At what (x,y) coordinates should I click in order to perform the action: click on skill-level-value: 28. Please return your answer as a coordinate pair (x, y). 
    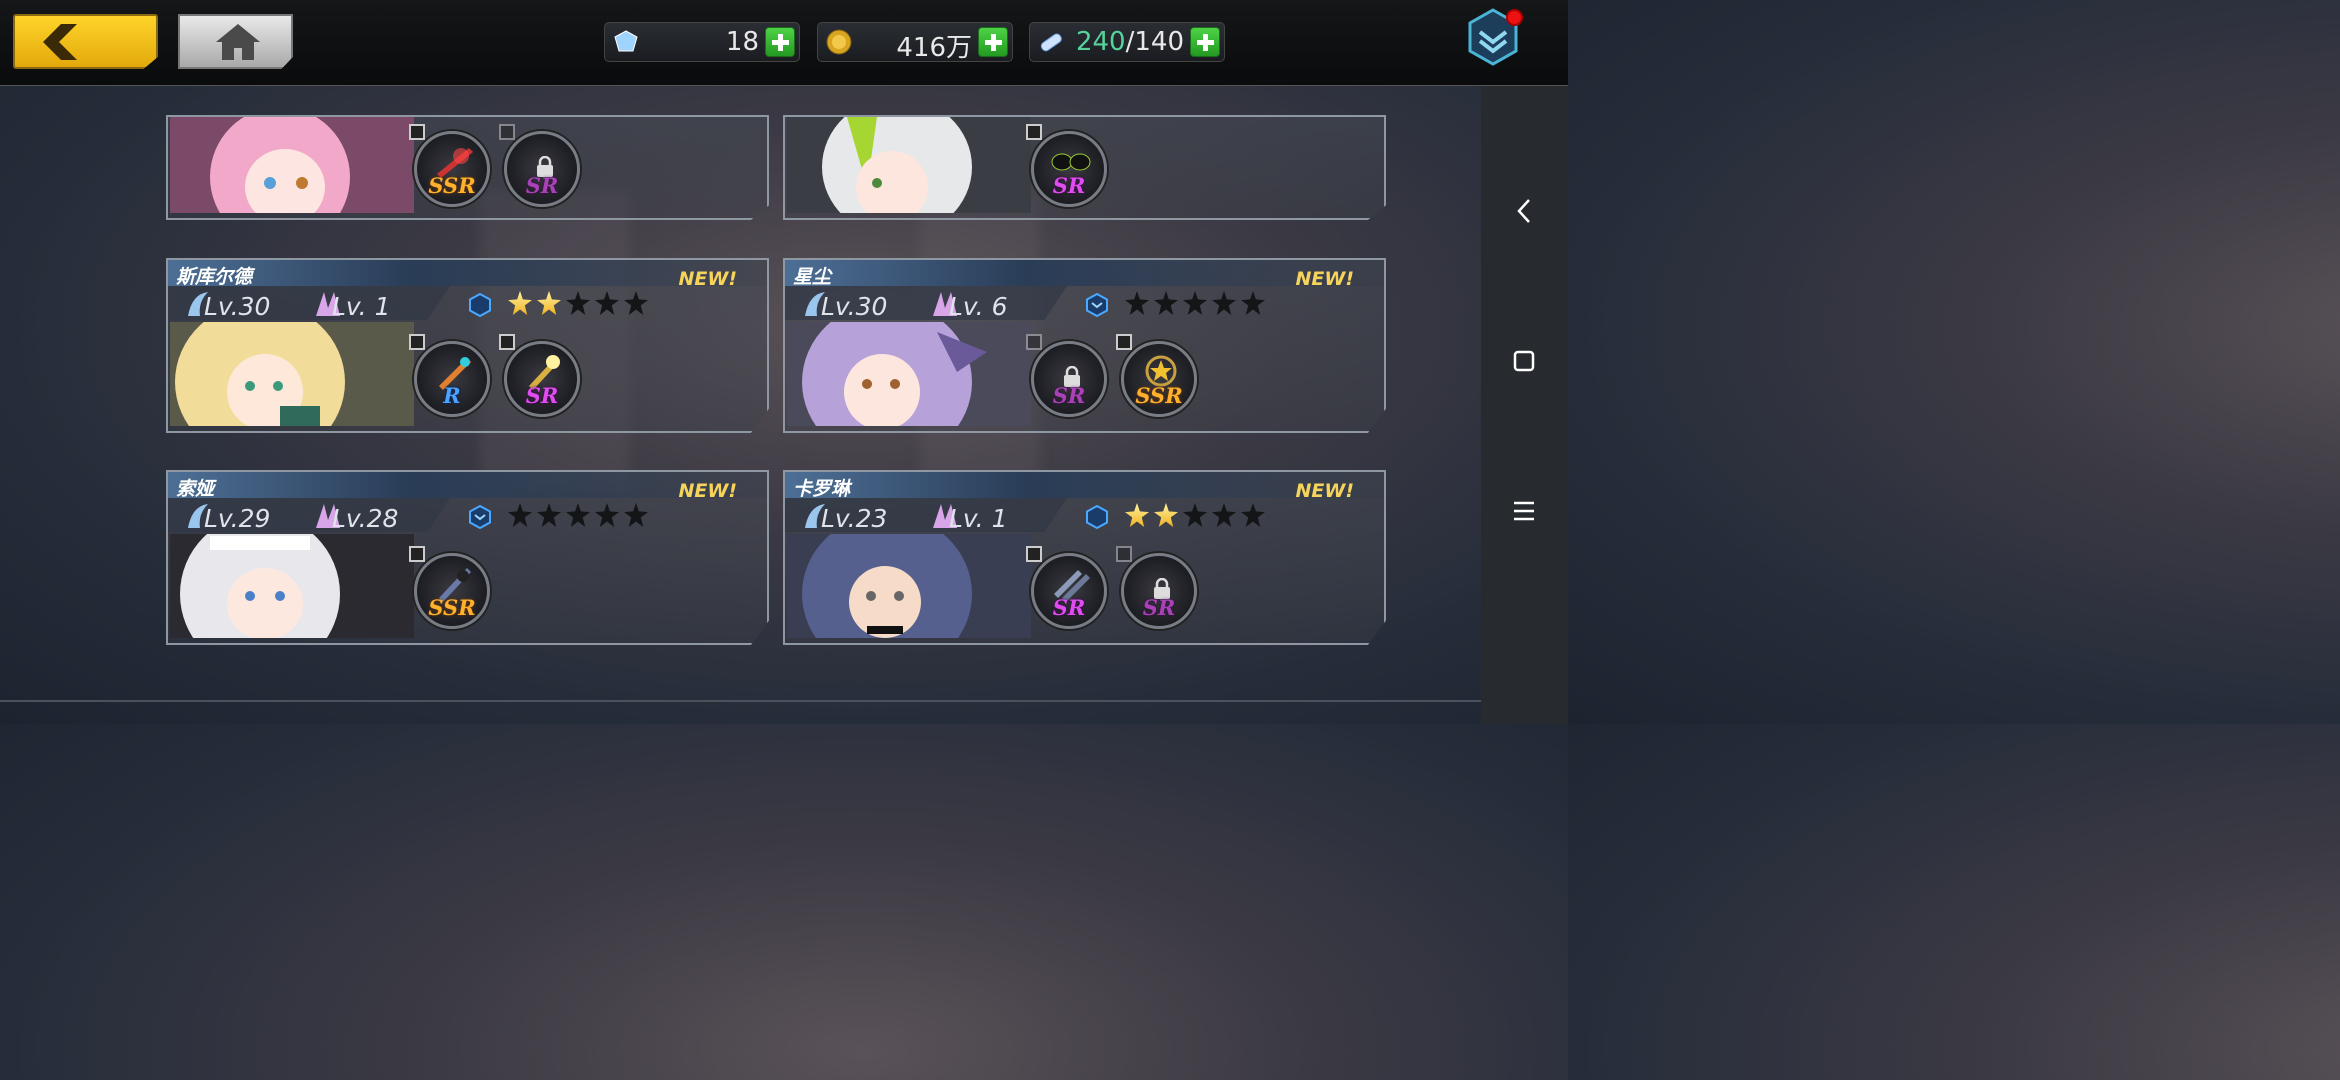
    Looking at the image, I should click on (382, 518).